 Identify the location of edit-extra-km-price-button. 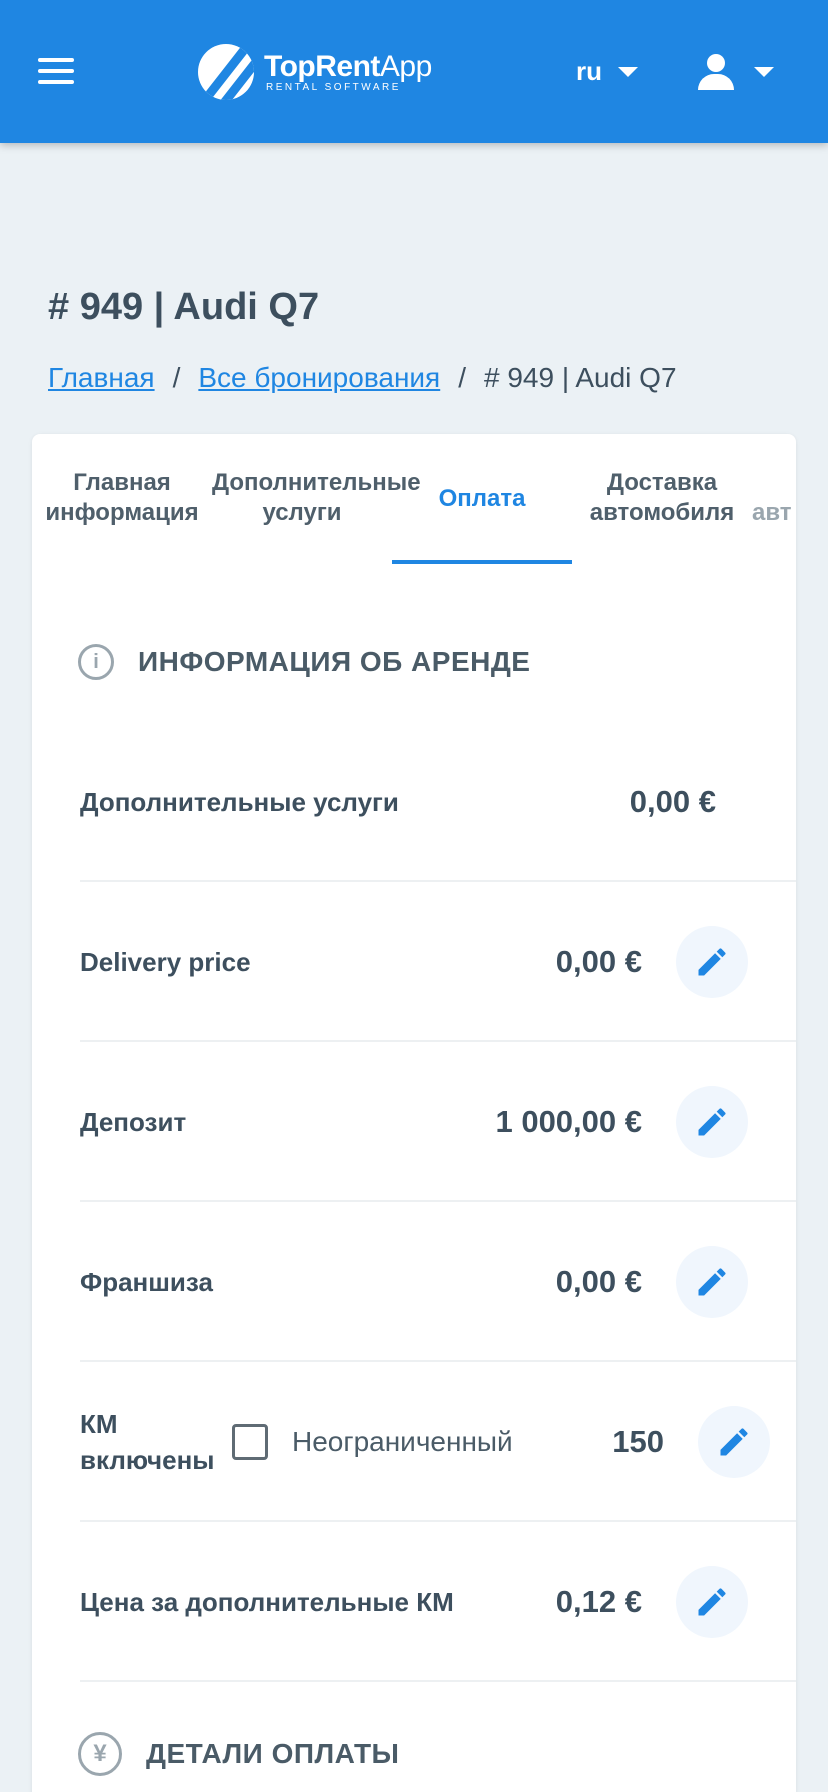
(712, 1602).